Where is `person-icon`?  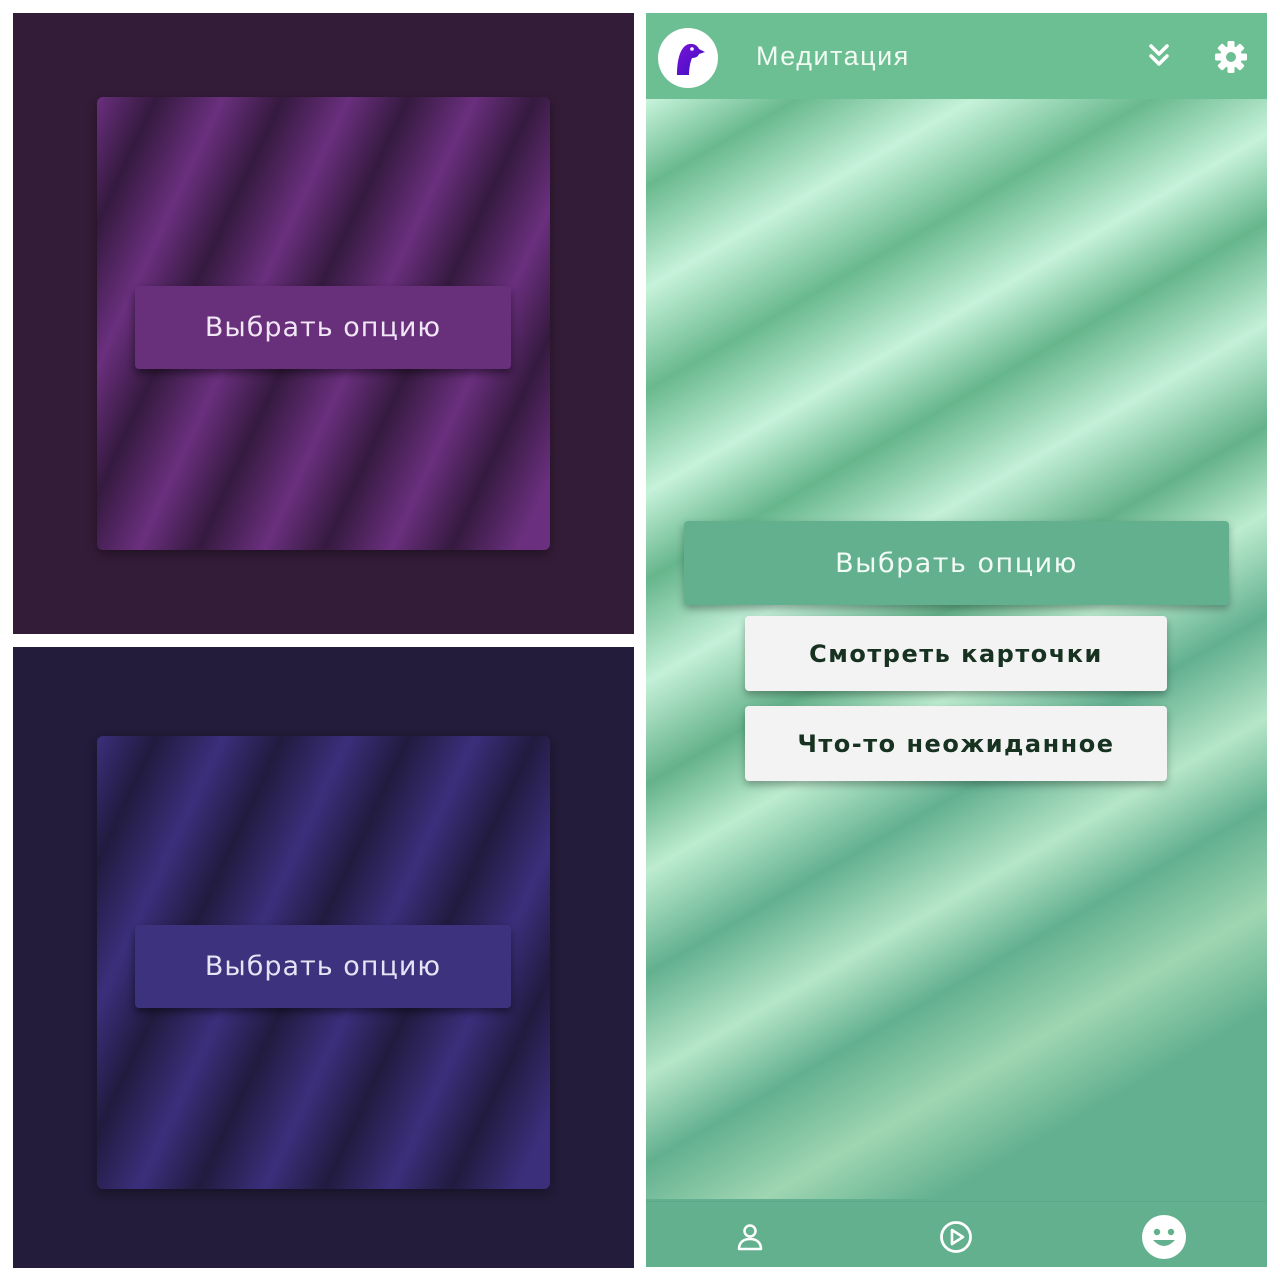
person-icon is located at coordinates (750, 1237).